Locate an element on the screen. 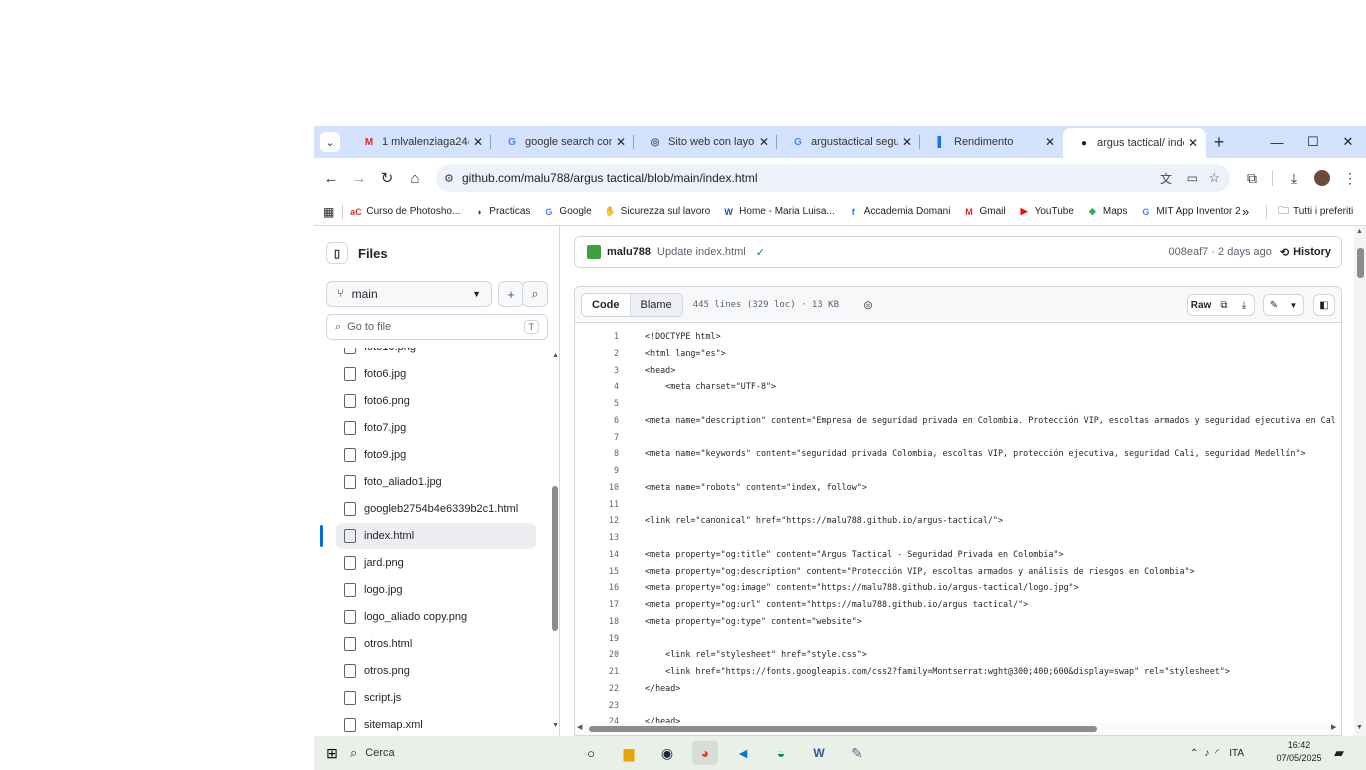  code-scroll-thumb is located at coordinates (843, 729).